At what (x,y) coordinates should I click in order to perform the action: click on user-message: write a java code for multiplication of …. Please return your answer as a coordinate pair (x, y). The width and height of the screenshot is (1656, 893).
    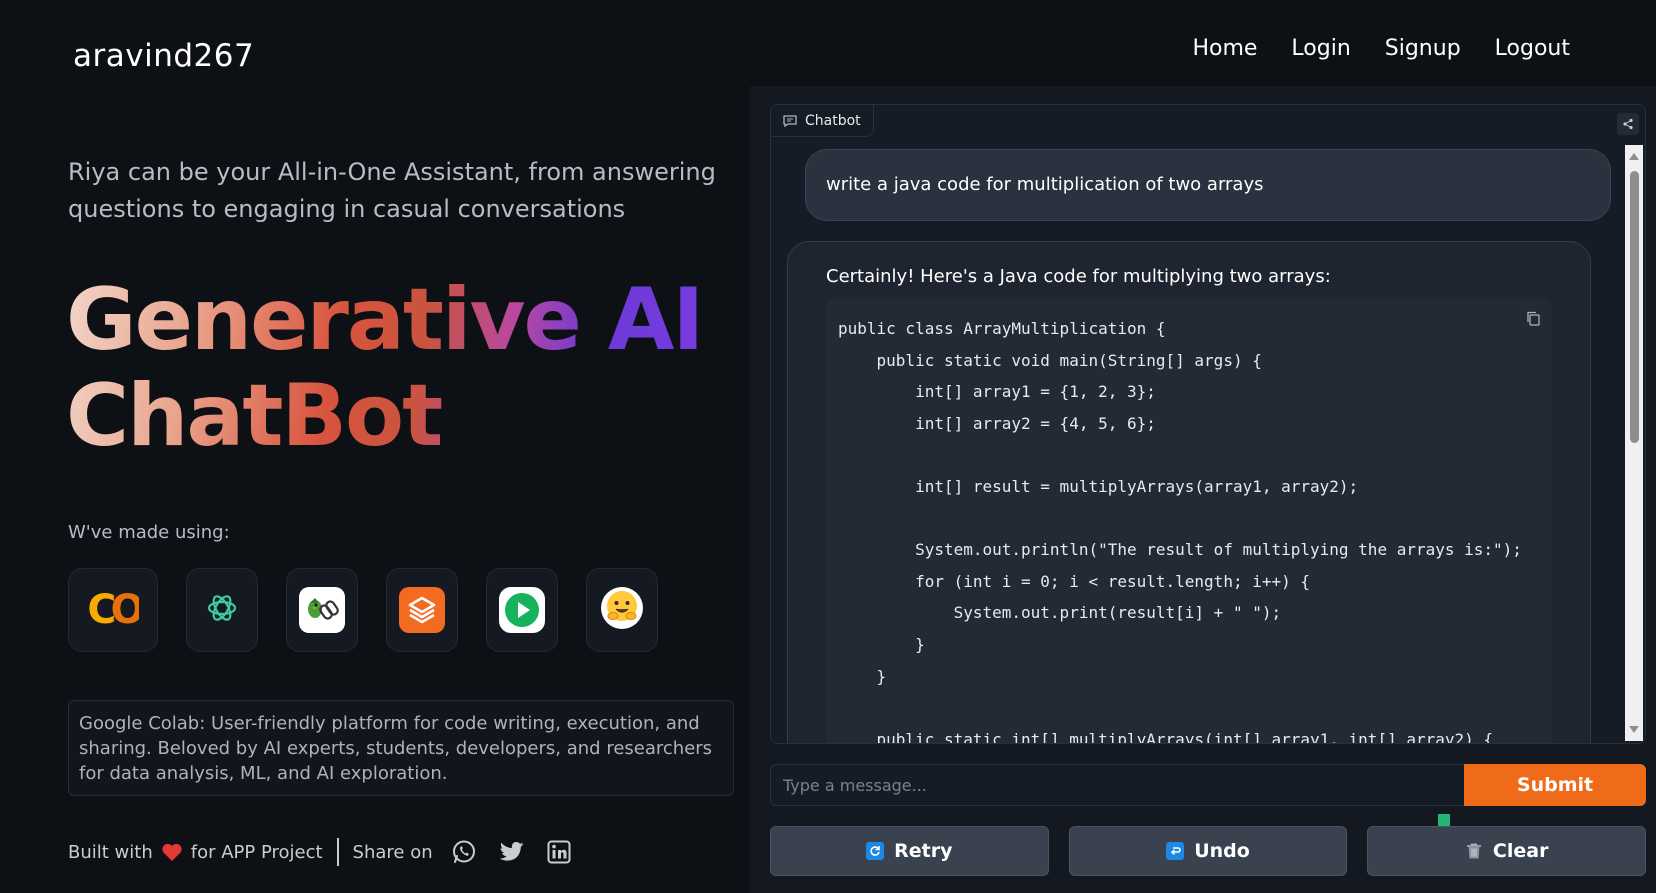
    Looking at the image, I should click on (1208, 185).